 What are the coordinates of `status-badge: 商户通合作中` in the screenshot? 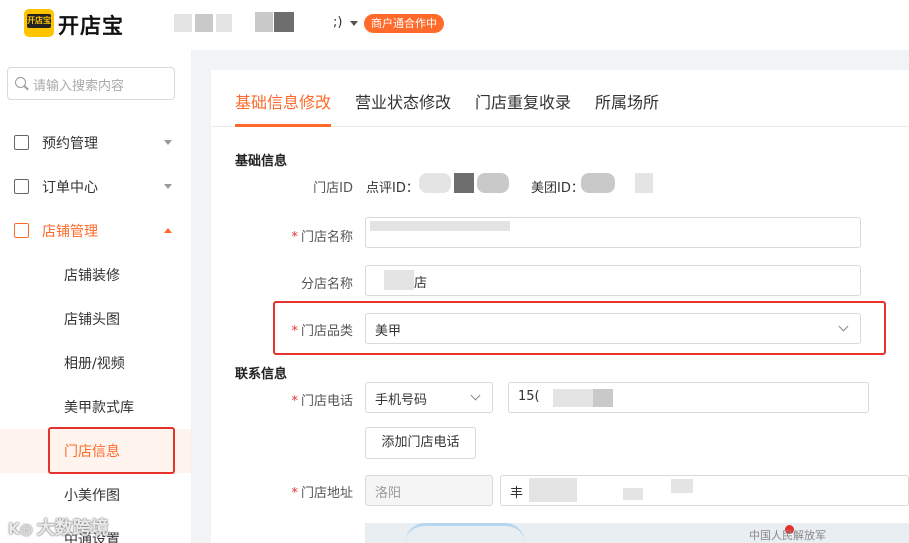 It's located at (404, 23).